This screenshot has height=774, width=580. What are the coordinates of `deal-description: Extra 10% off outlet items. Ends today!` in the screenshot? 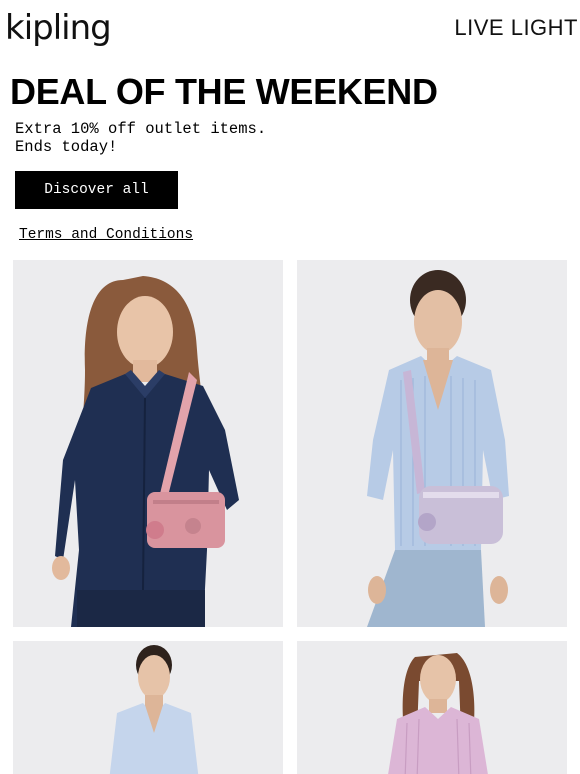 It's located at (140, 138).